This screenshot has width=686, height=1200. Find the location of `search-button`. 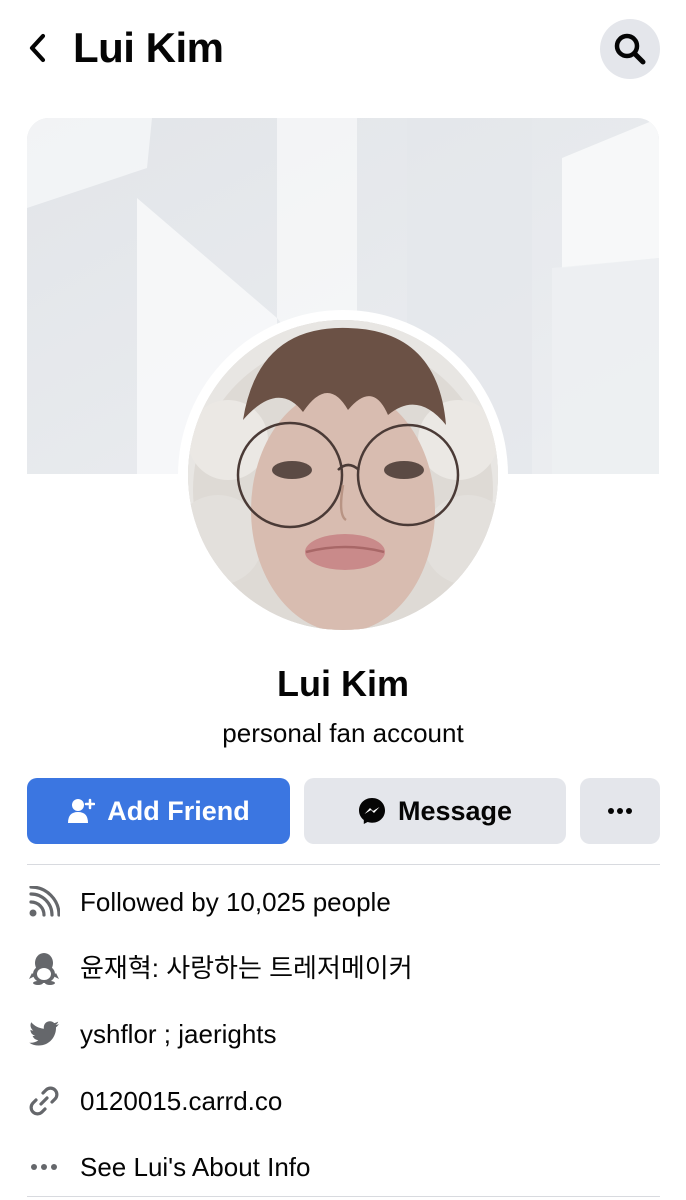

search-button is located at coordinates (630, 49).